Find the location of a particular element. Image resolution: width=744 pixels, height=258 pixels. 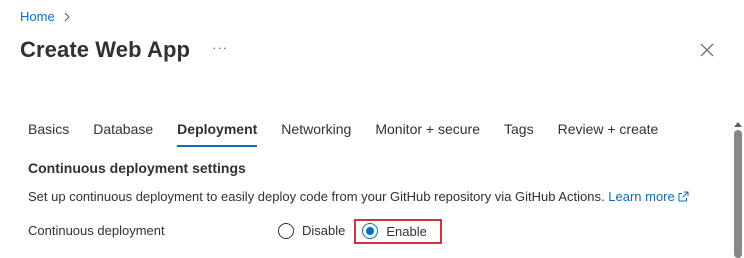

vertical-scrollbar is located at coordinates (738, 187).